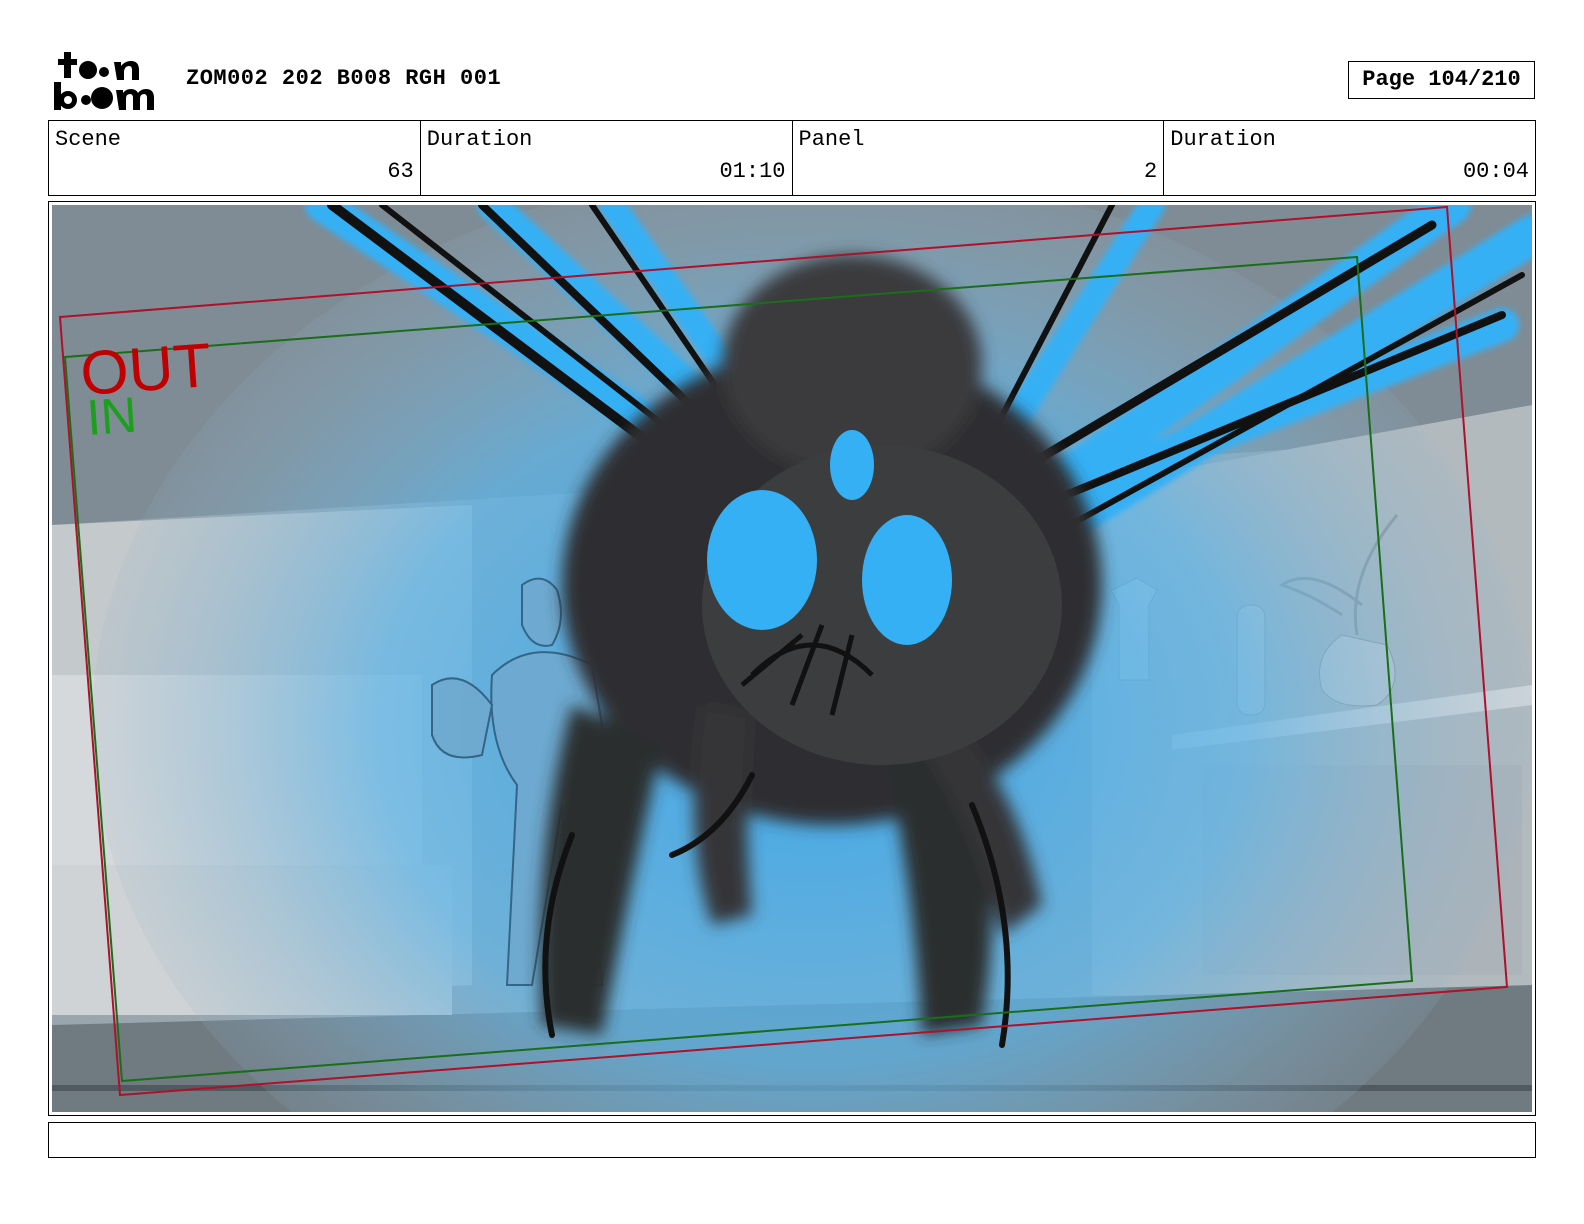 This screenshot has width=1584, height=1224. I want to click on left-eye, so click(762, 560).